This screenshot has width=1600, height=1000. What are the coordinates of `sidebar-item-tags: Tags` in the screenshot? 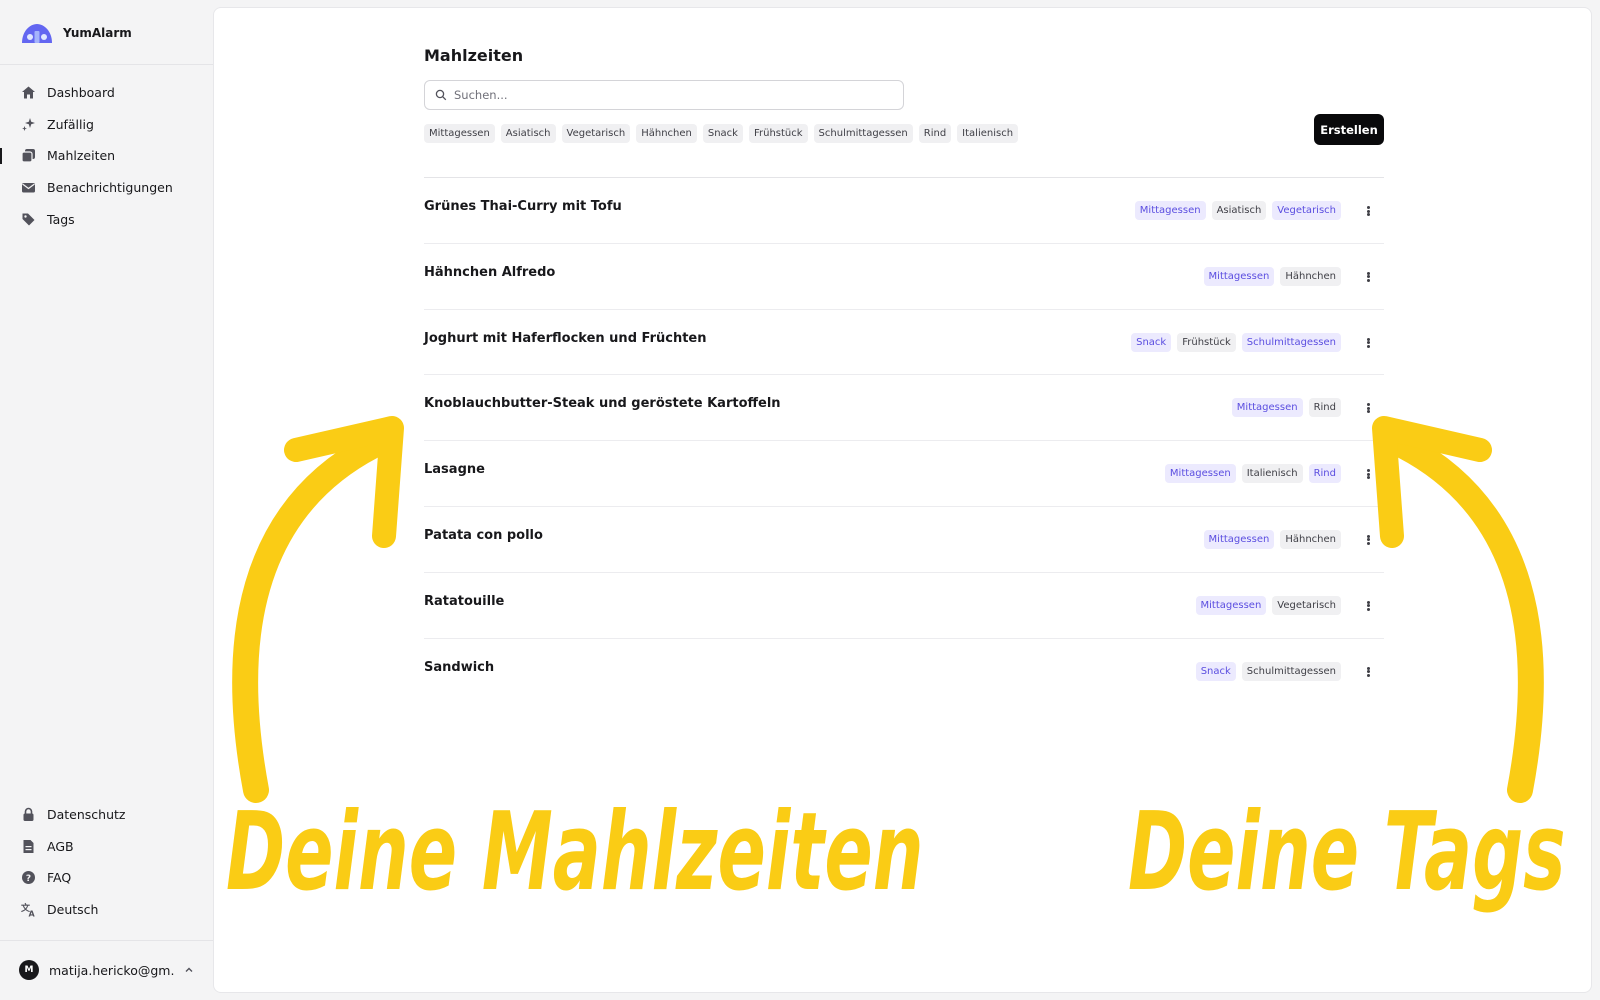 It's located at (106, 219).